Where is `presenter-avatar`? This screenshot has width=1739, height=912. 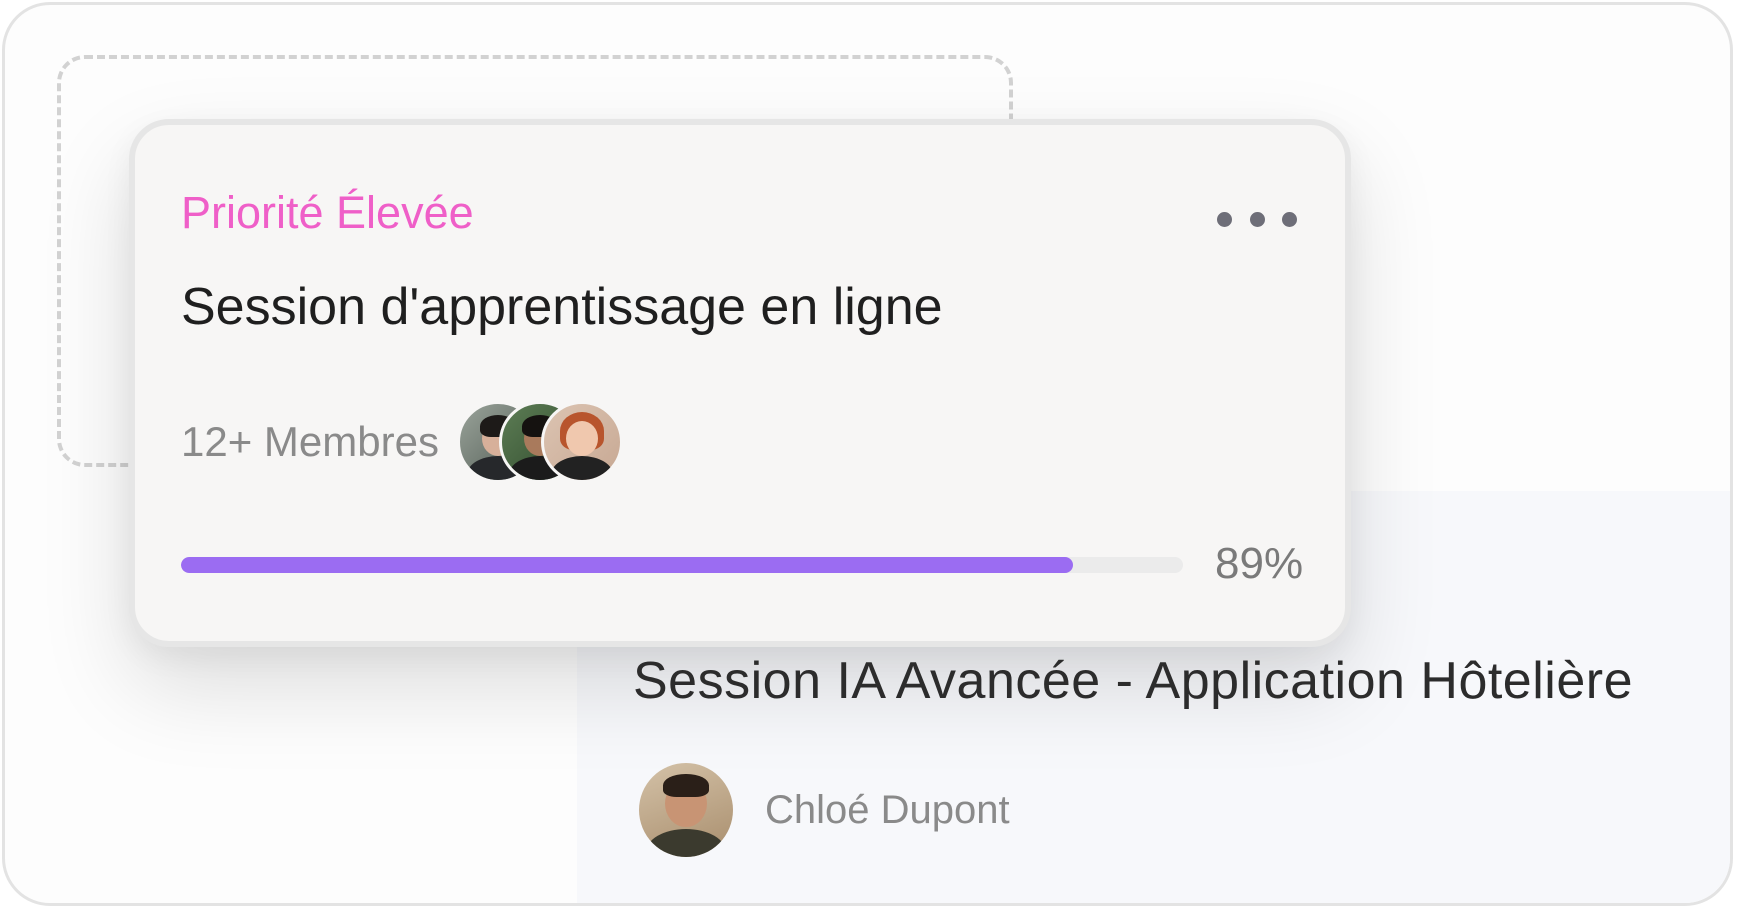
presenter-avatar is located at coordinates (686, 810).